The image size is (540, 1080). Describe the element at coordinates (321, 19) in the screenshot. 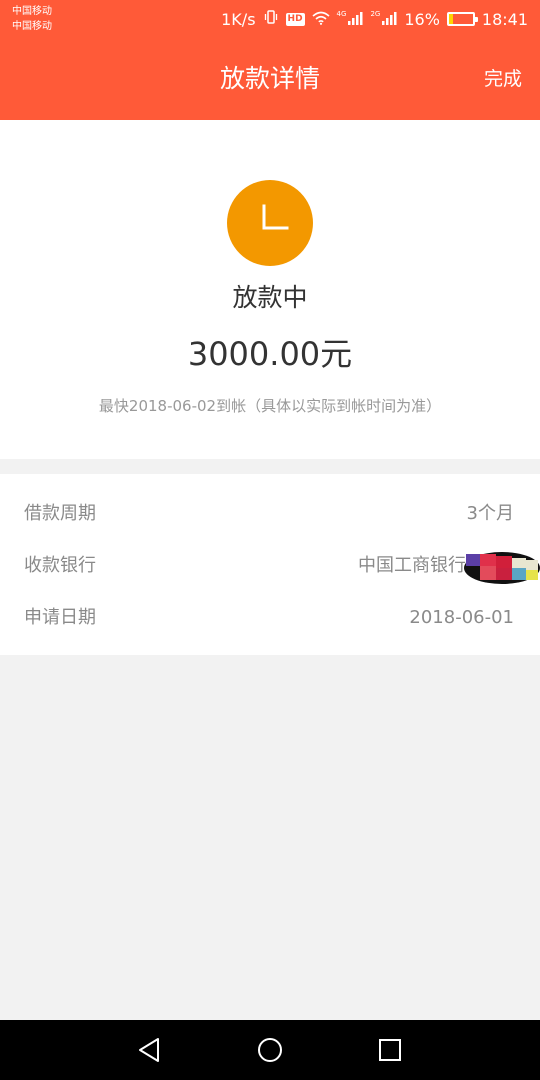

I see `wifi-icon` at that location.